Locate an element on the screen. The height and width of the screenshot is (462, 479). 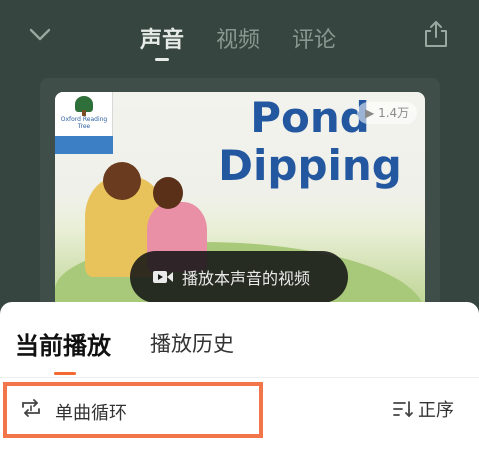
logo-text: Oxford Reading Tree is located at coordinates (84, 123).